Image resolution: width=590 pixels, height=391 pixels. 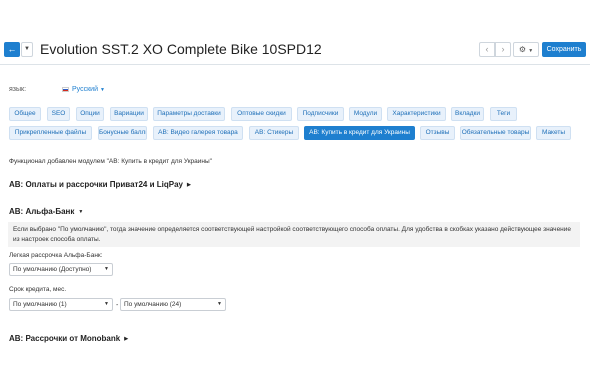 What do you see at coordinates (117, 305) in the screenshot?
I see `range-dash: -` at bounding box center [117, 305].